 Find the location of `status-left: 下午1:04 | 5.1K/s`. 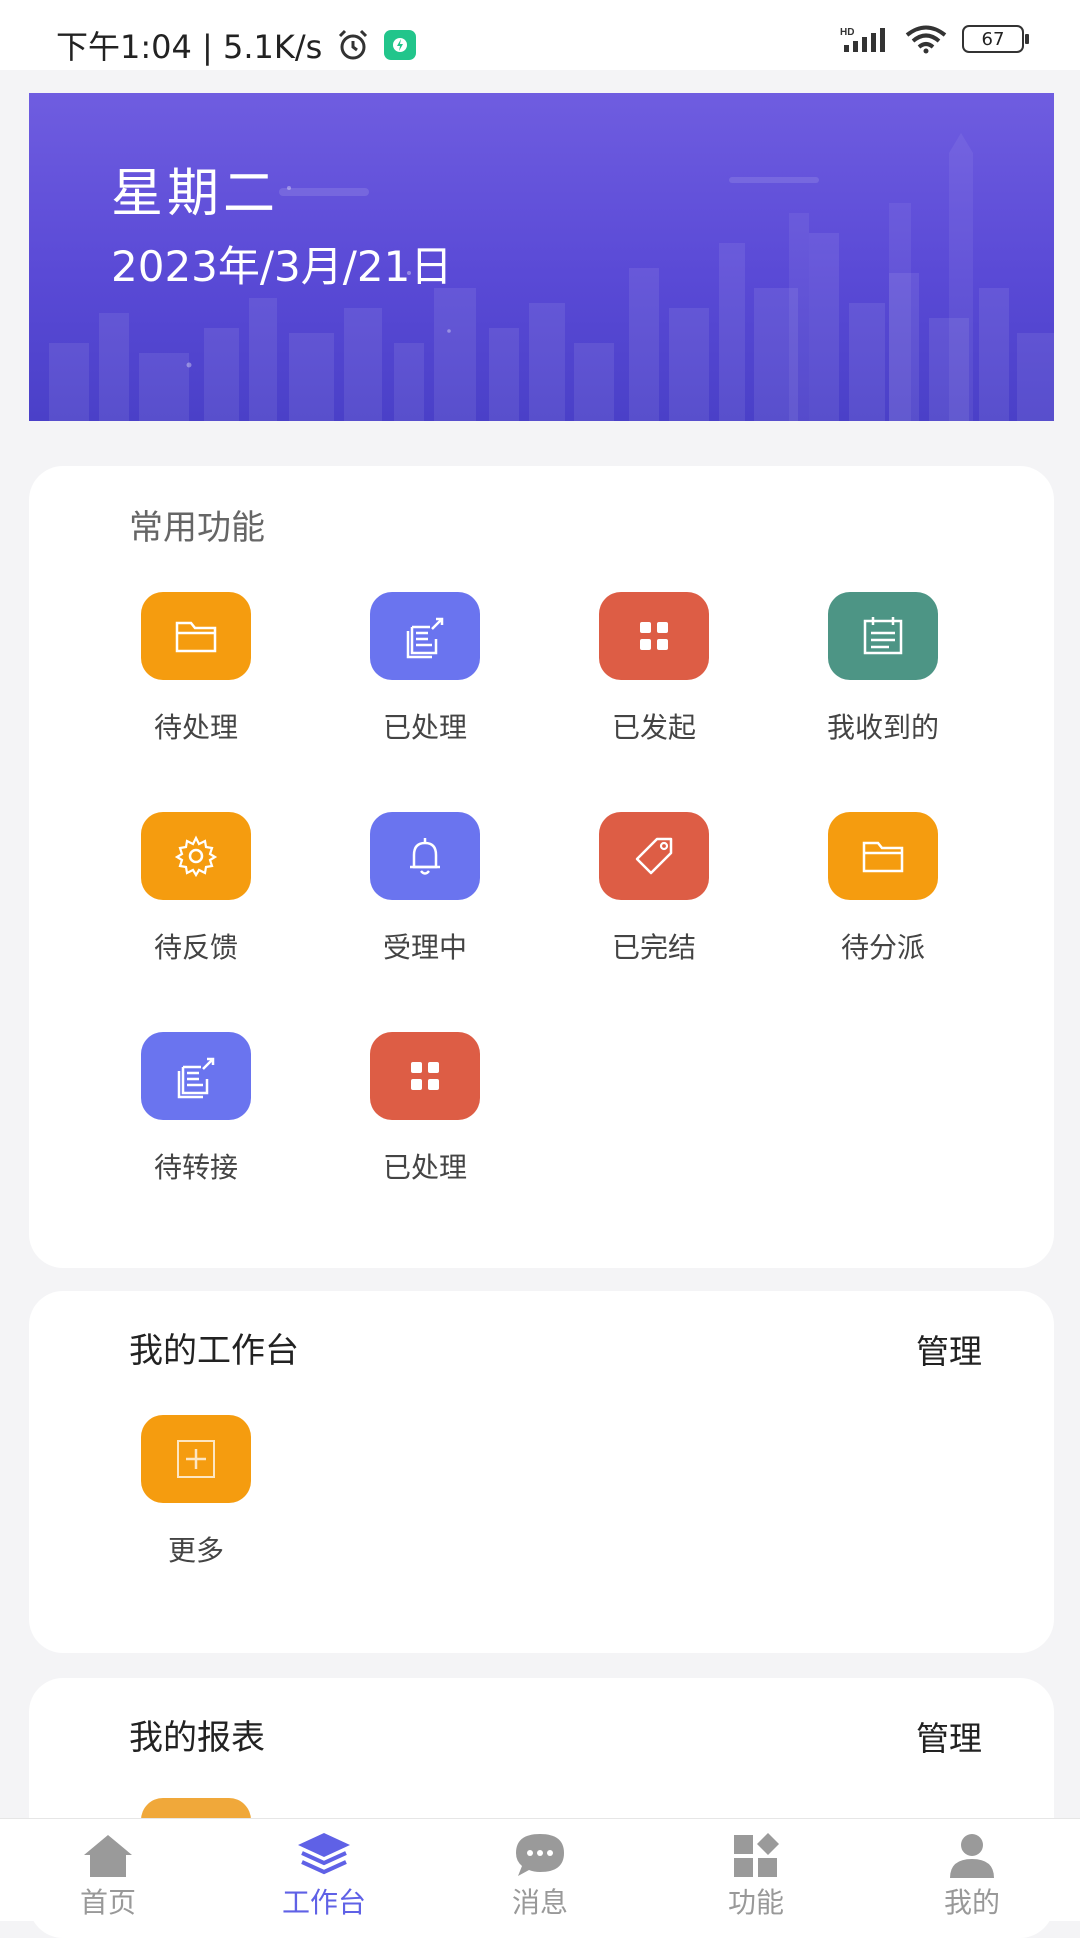

status-left: 下午1:04 | 5.1K/s is located at coordinates (236, 45).